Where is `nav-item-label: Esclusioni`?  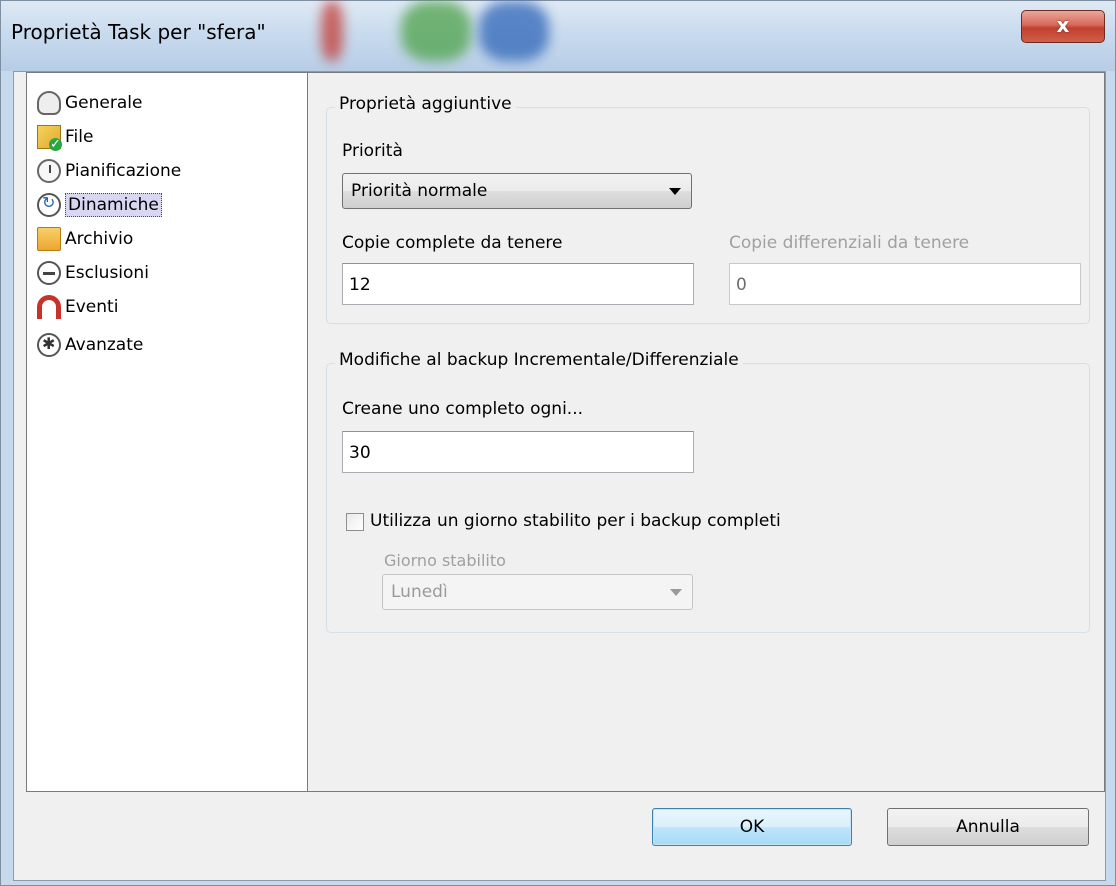 nav-item-label: Esclusioni is located at coordinates (107, 273).